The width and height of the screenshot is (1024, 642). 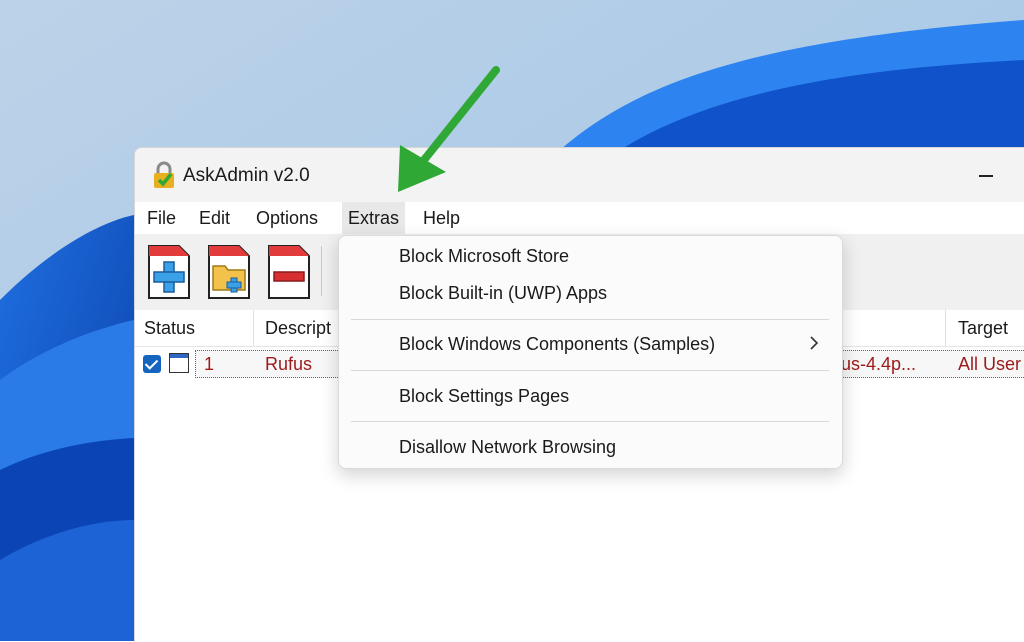 I want to click on remove-icon, so click(x=289, y=272).